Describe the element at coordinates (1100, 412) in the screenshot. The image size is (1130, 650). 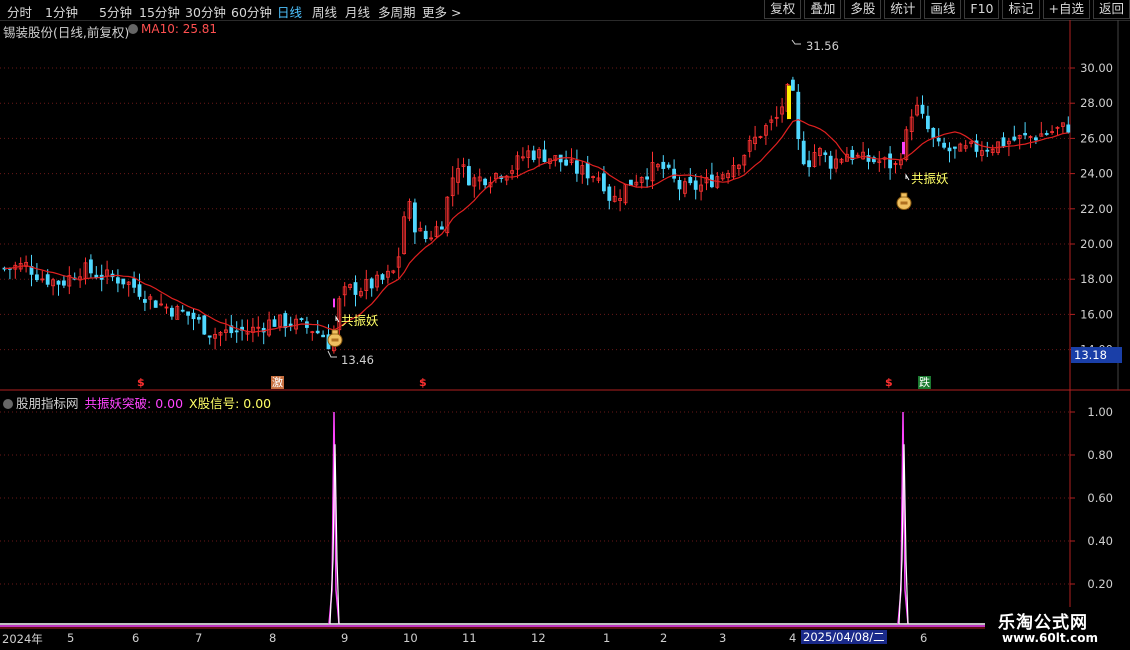
I see `indicator-tick-label: 1.00` at that location.